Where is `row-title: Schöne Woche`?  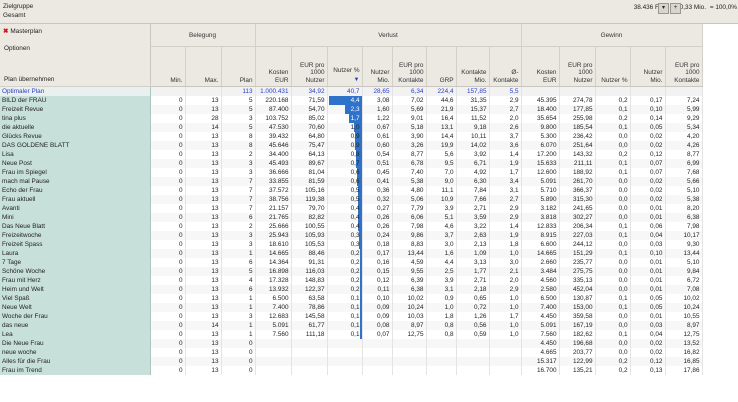
row-title: Schöne Woche is located at coordinates (75, 271).